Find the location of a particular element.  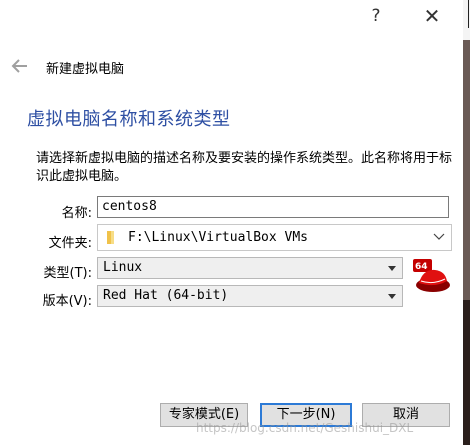

folder-label: 文件夹: is located at coordinates (70, 243).